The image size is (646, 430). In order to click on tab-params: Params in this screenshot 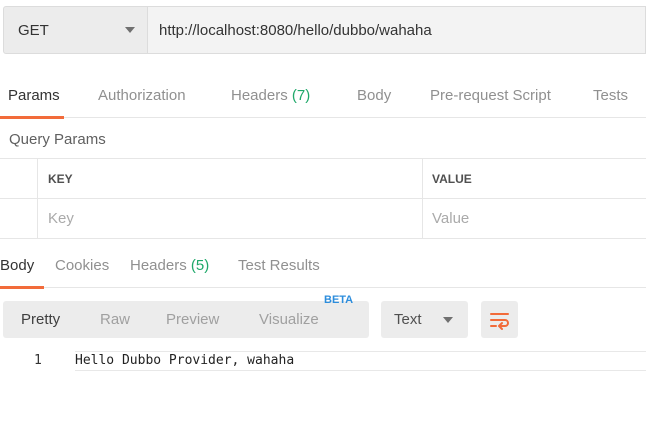, I will do `click(32, 97)`.